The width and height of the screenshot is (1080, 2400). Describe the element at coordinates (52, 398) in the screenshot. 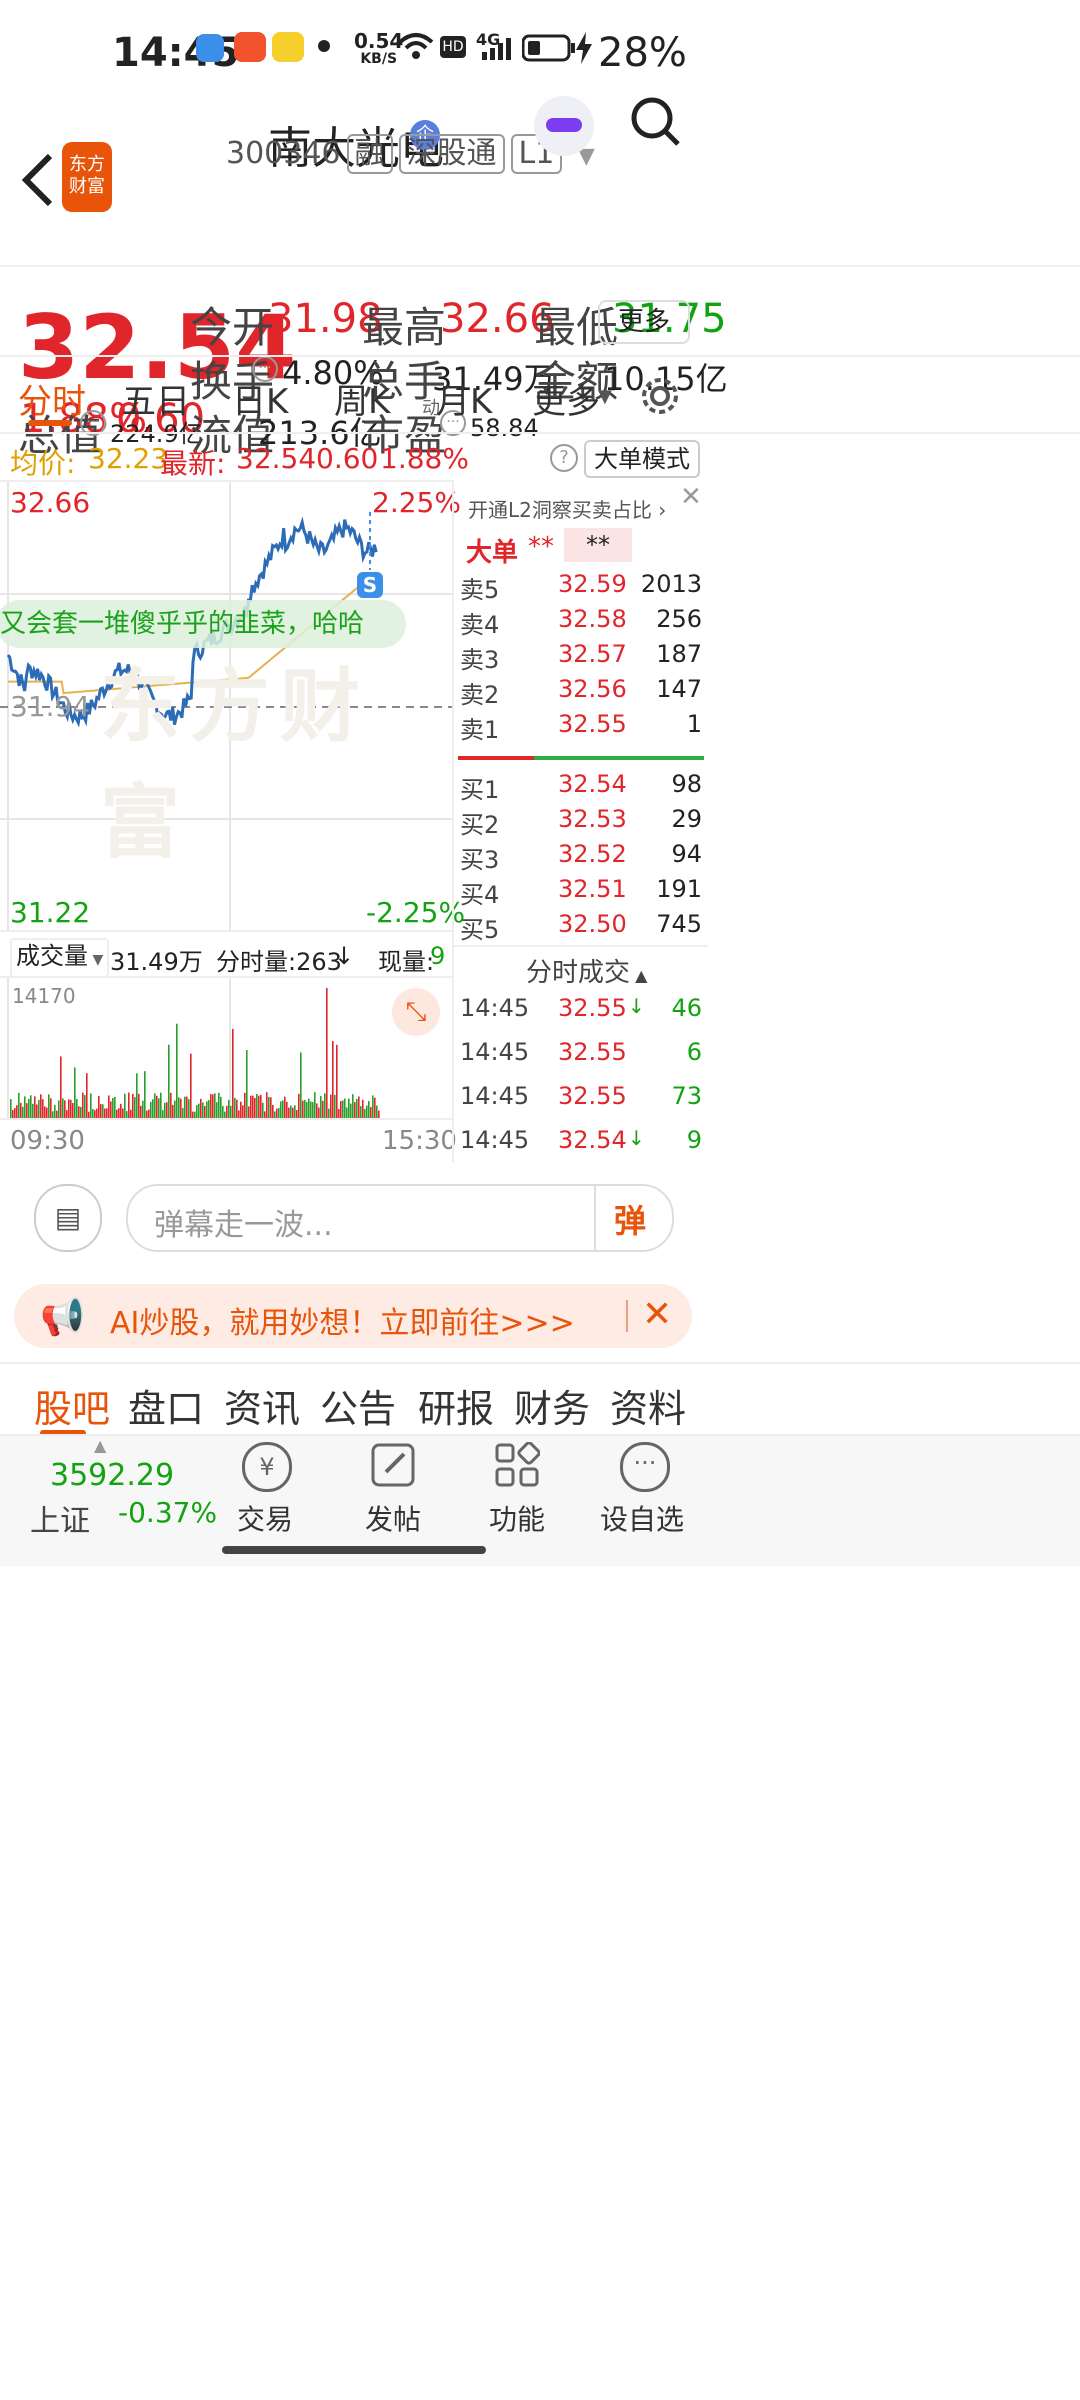

I see `tab-intraday: 分时` at that location.